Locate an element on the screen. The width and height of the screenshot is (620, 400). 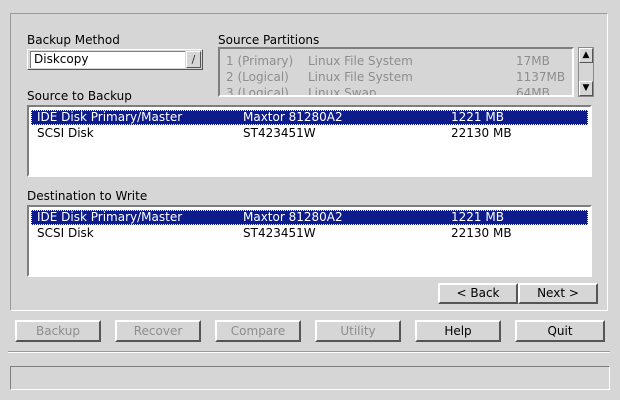
scroll-down-icon: ▼ is located at coordinates (586, 88).